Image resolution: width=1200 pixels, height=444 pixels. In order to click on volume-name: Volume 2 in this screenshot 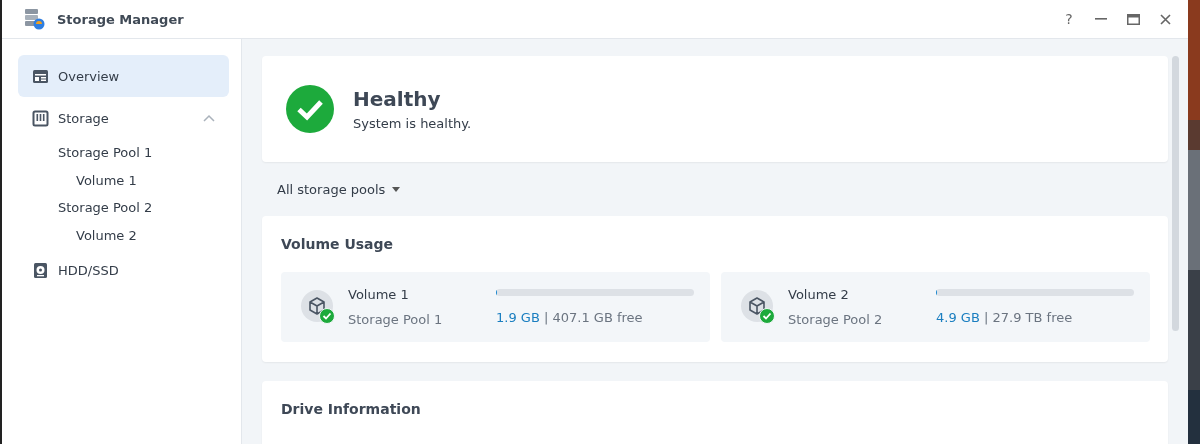, I will do `click(819, 294)`.